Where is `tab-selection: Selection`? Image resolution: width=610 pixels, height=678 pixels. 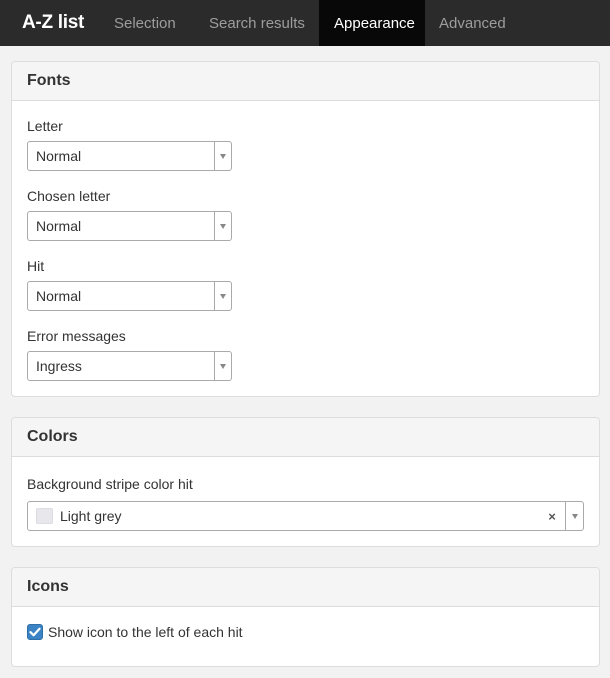
tab-selection: Selection is located at coordinates (152, 23).